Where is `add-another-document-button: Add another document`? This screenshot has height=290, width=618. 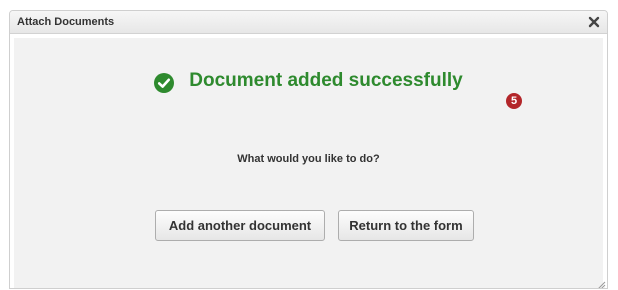 add-another-document-button: Add another document is located at coordinates (240, 225).